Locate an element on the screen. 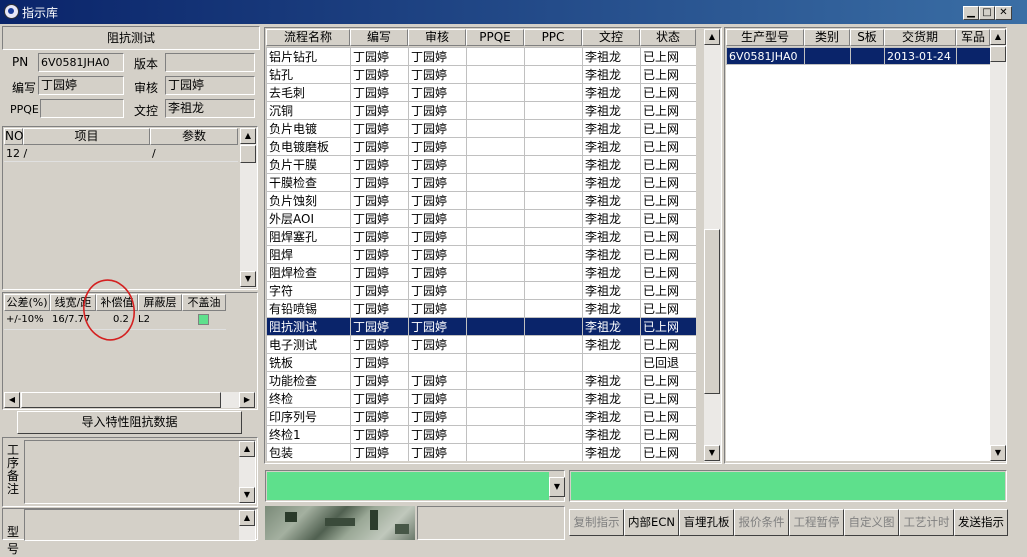 The width and height of the screenshot is (1027, 557). tolerance-cell: +/-10% is located at coordinates (25, 319).